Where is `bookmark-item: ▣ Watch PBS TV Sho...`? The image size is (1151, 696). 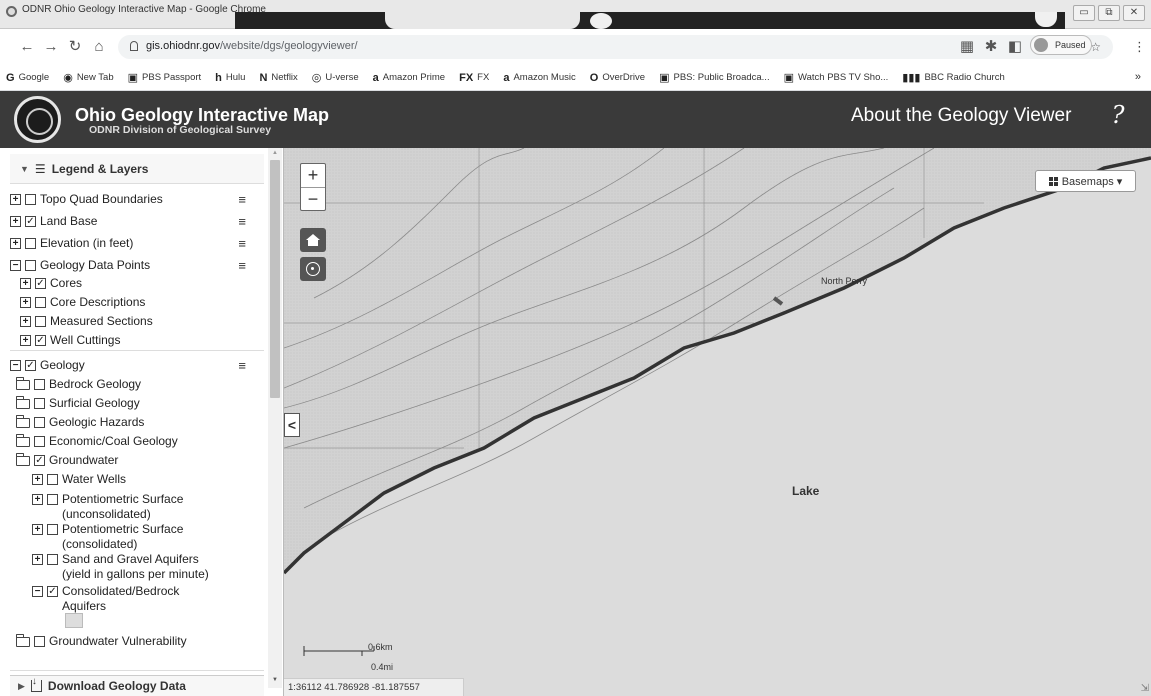
bookmark-item: ▣ Watch PBS TV Sho... is located at coordinates (836, 77).